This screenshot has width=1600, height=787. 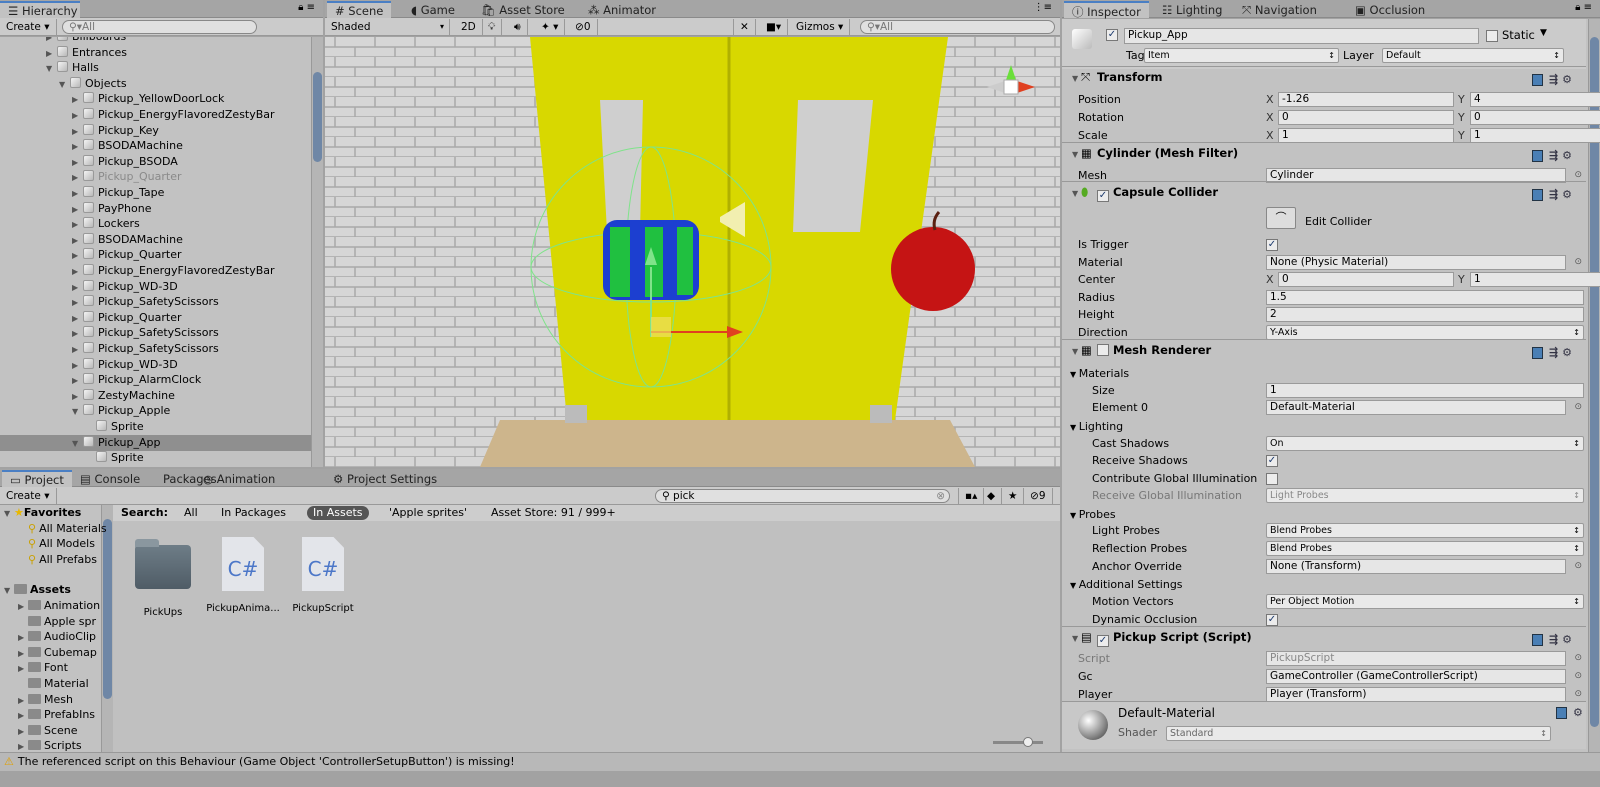 What do you see at coordinates (48, 731) in the screenshot?
I see `asset-folder: ▶ Scene` at bounding box center [48, 731].